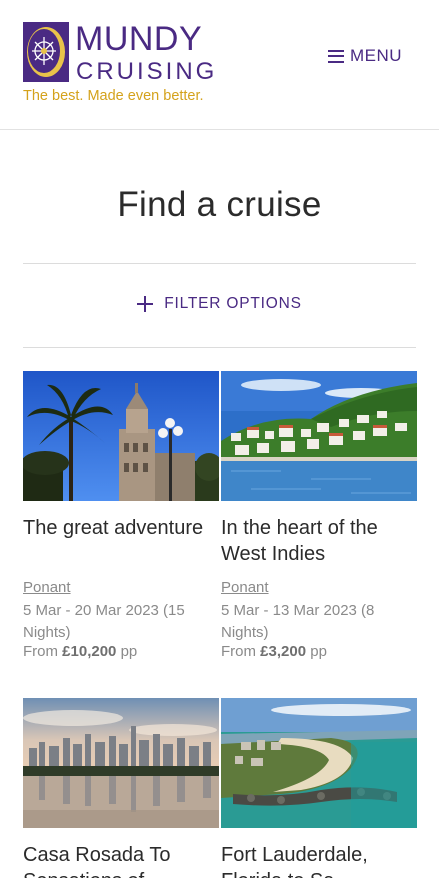 The image size is (439, 878). Describe the element at coordinates (319, 541) in the screenshot. I see `cruise-title: In the heart of the West Indies` at that location.